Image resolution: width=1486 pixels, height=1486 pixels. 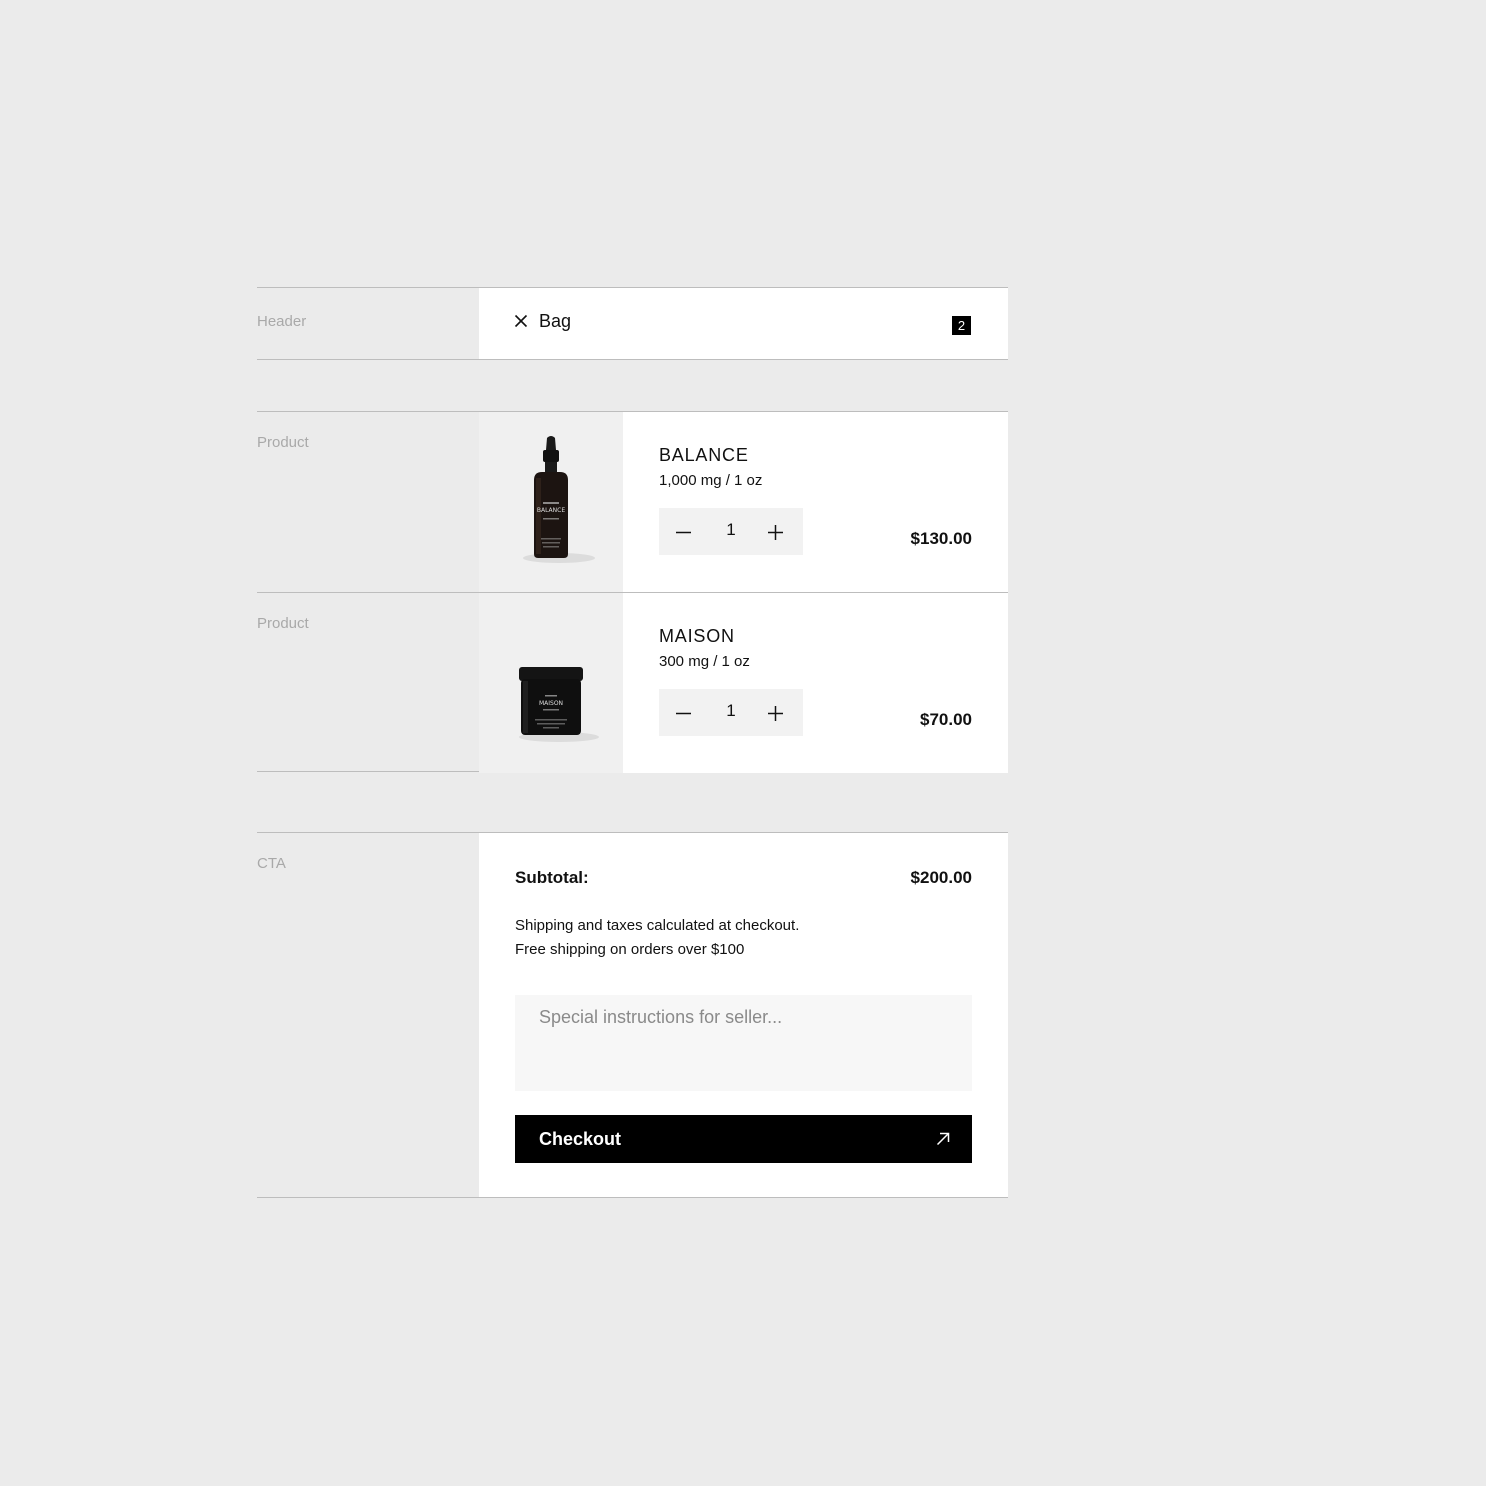 I want to click on product-variant: 1,000 mg / 1 oz, so click(x=711, y=480).